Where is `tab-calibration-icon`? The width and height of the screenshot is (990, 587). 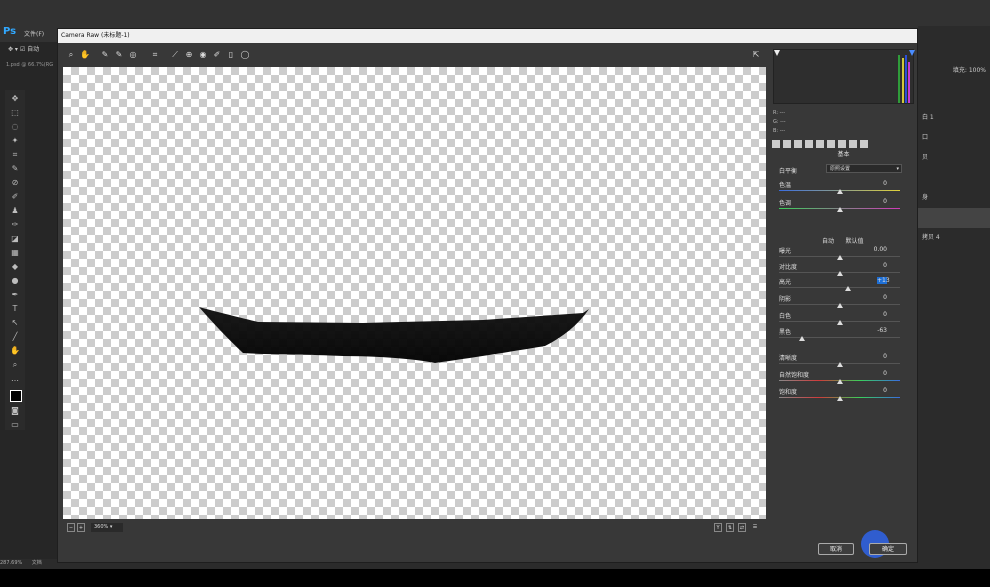
tab-calibration-icon is located at coordinates (853, 144).